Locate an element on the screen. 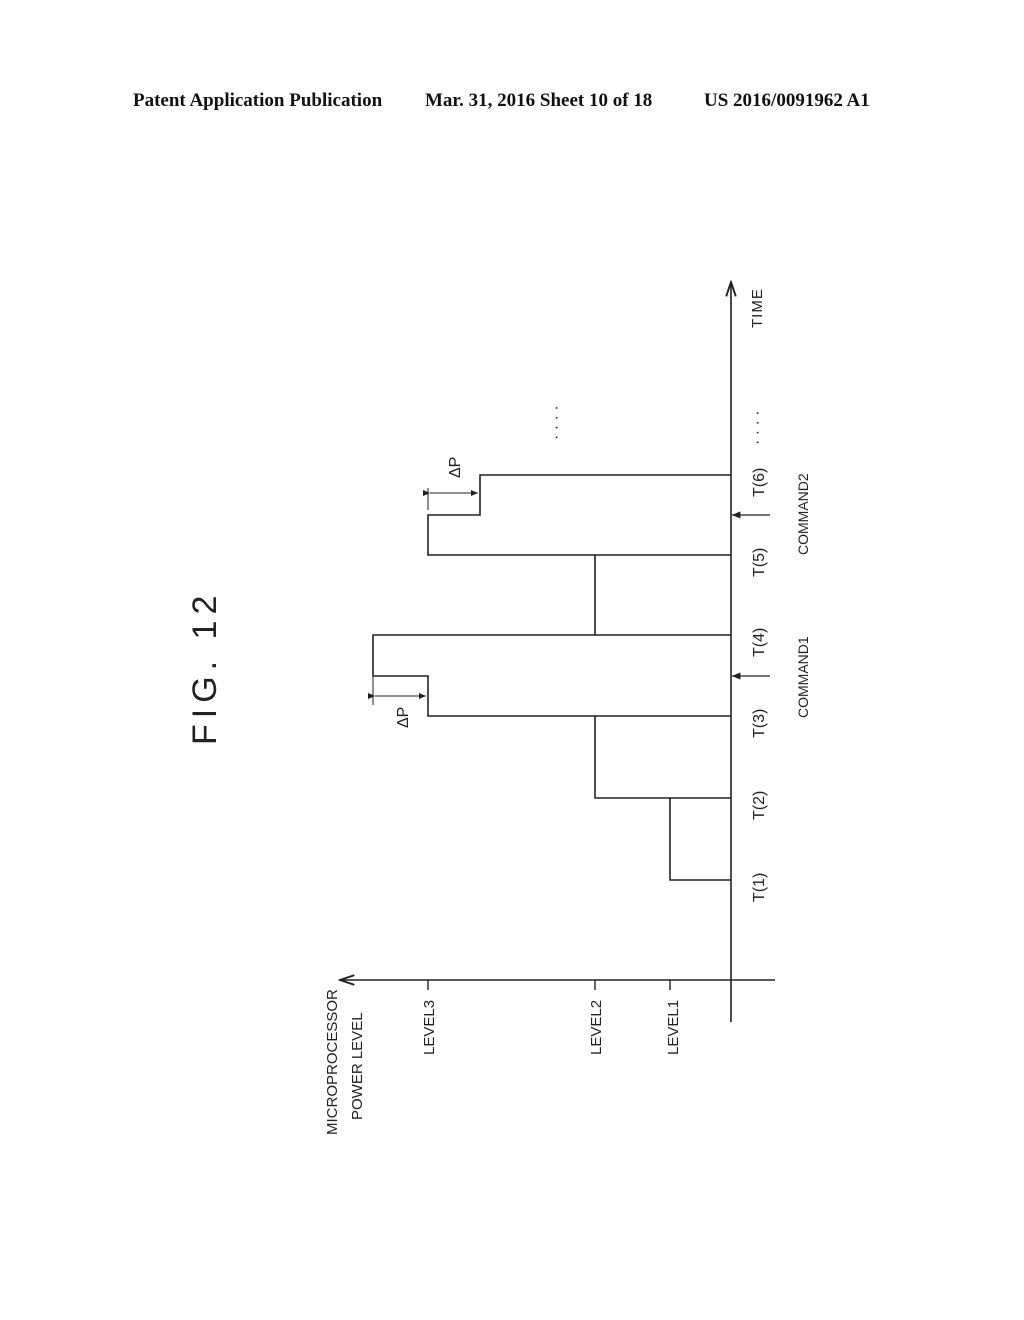  time-label-t5: T(5) is located at coordinates (759, 562).